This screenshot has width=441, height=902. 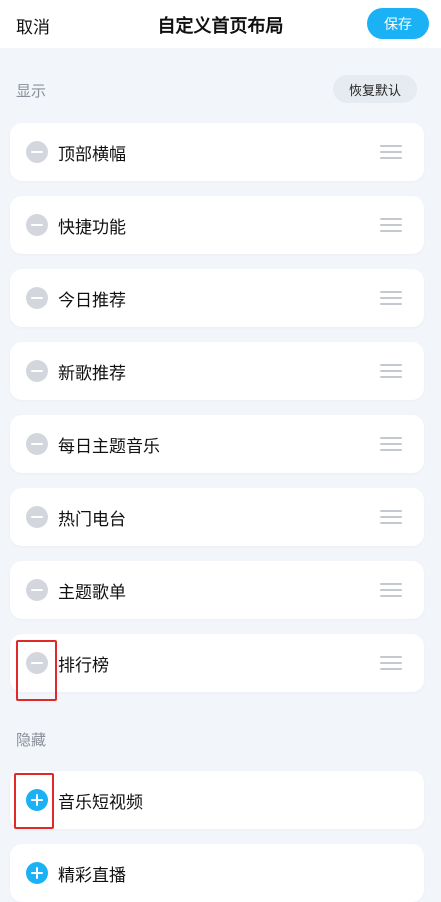 I want to click on list-item-hot-radio: 热门电台, so click(x=217, y=517).